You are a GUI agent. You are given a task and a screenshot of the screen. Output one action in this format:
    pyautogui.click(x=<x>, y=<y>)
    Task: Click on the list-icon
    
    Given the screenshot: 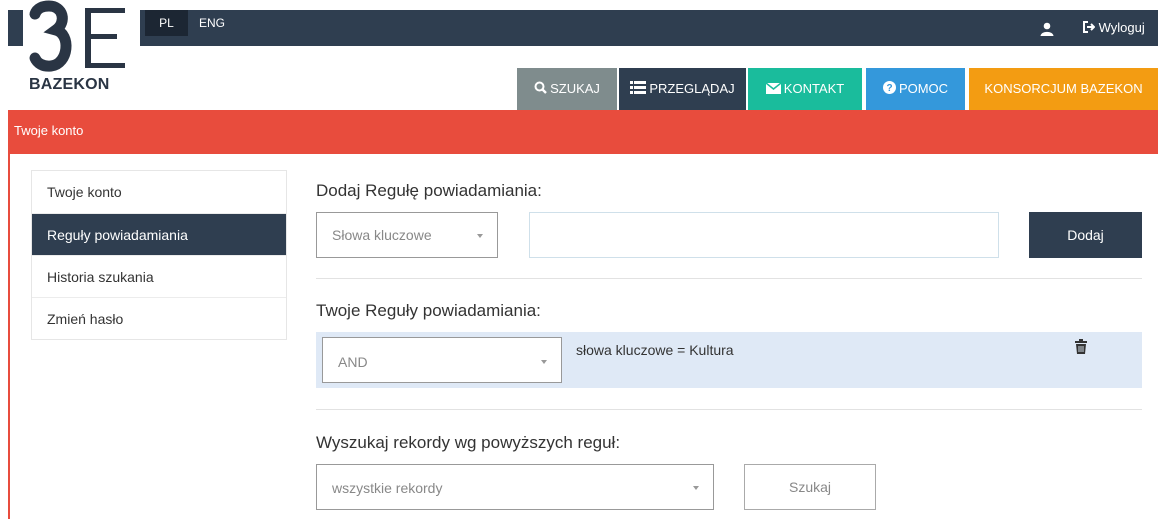 What is the action you would take?
    pyautogui.click(x=638, y=89)
    